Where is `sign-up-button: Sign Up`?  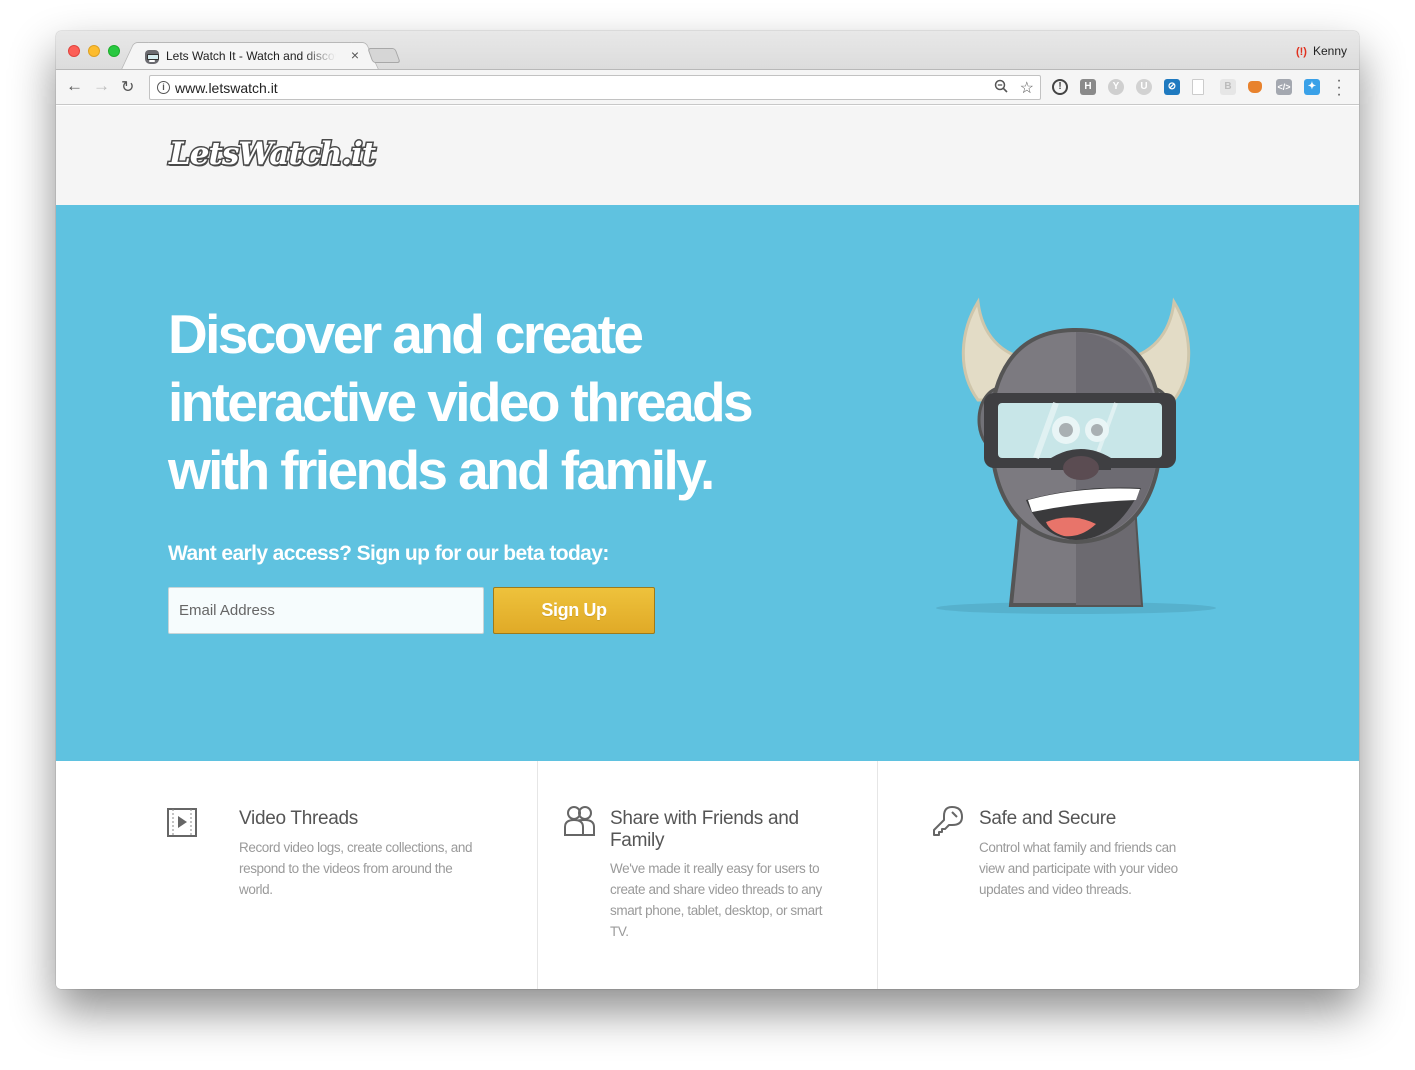
sign-up-button: Sign Up is located at coordinates (574, 610).